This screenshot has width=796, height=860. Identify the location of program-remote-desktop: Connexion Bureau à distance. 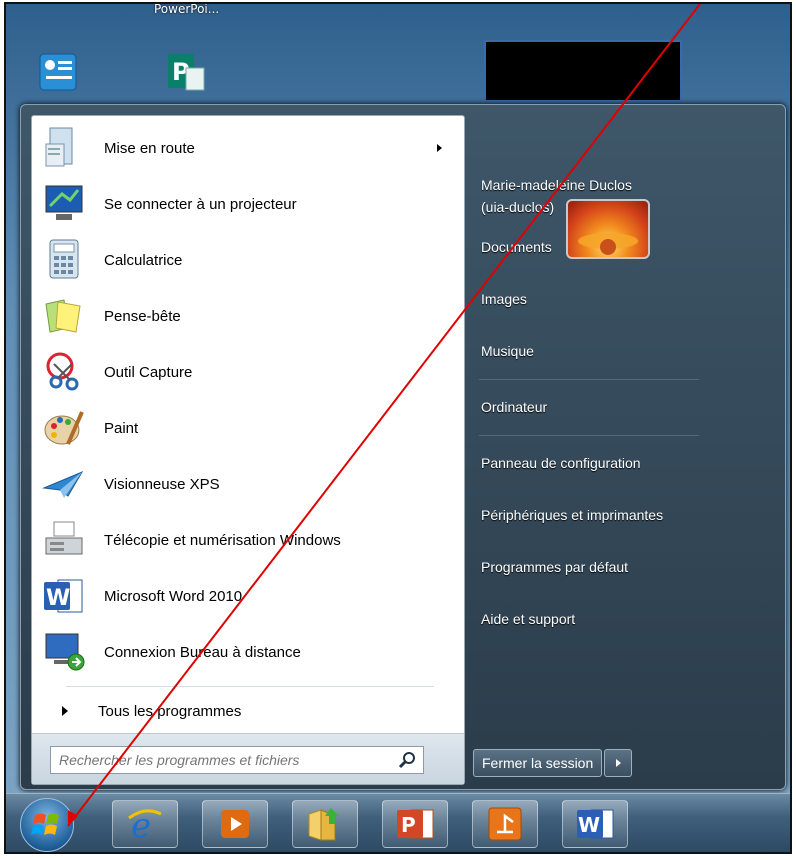
(249, 652).